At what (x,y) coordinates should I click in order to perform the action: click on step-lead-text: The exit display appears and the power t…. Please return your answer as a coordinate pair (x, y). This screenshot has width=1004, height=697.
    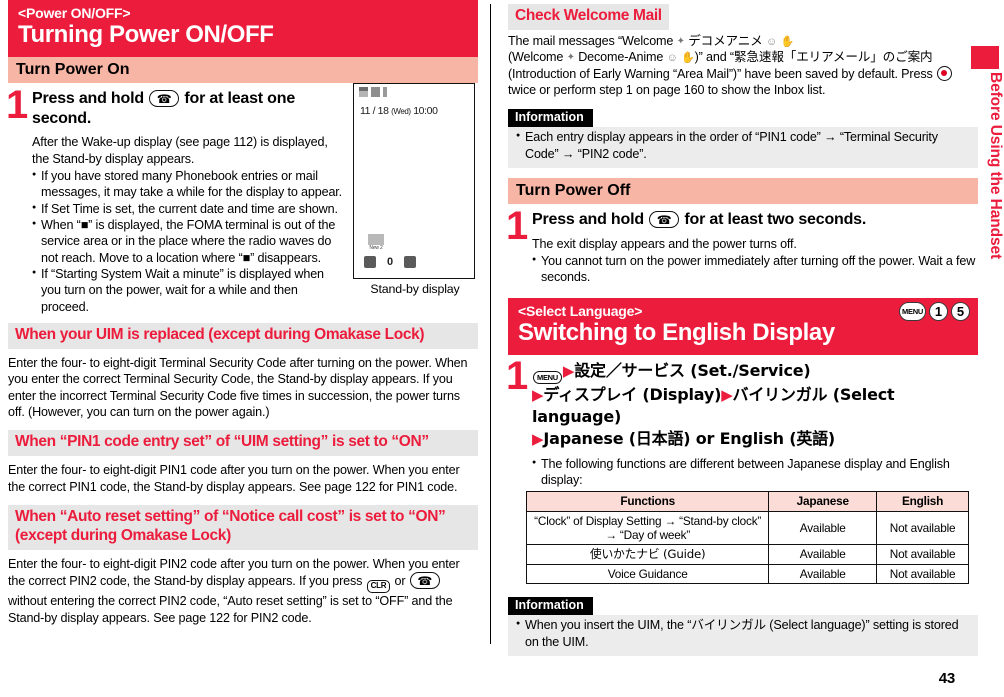
    Looking at the image, I should click on (664, 243).